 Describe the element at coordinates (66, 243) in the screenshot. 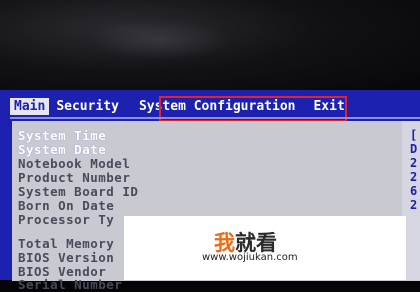

I see `field-total-memory: Total Memory` at that location.